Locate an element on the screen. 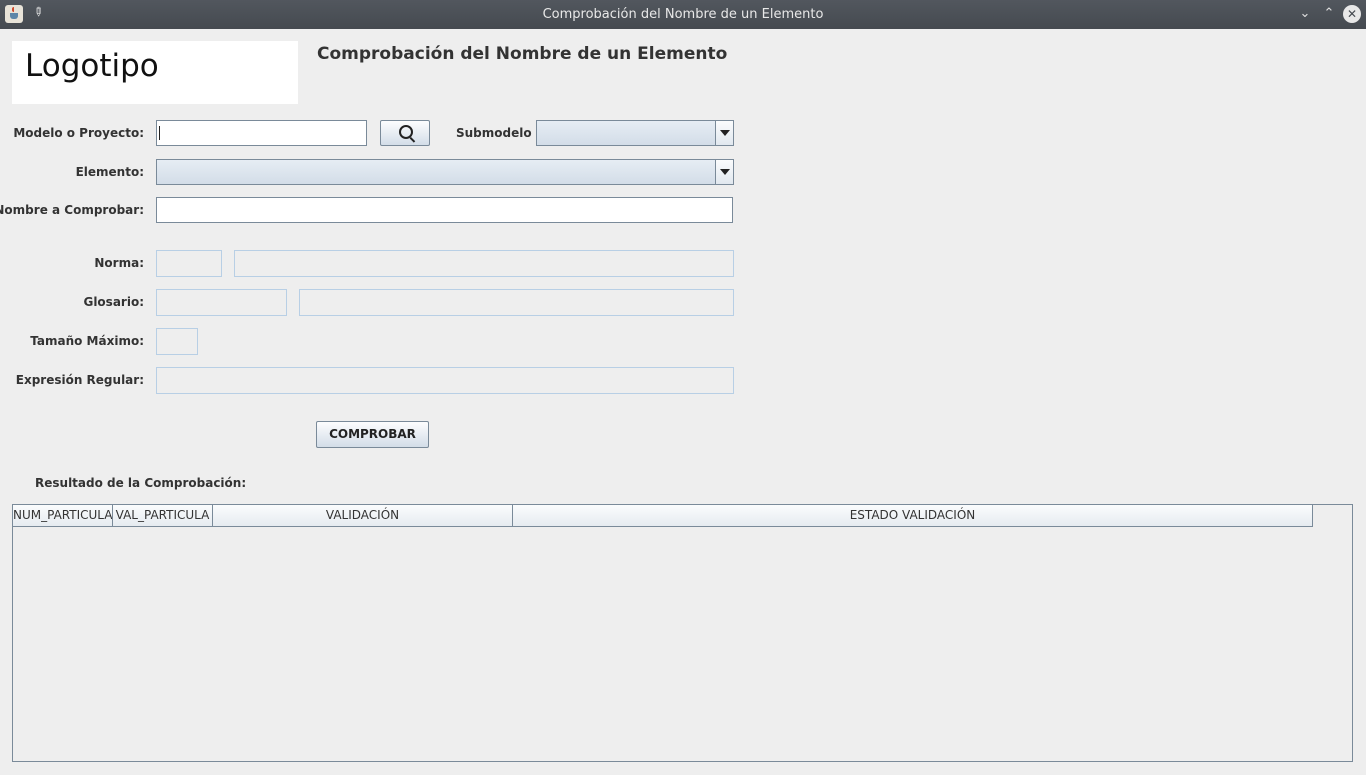  expresion-label: Expresión Regular: is located at coordinates (79, 380).